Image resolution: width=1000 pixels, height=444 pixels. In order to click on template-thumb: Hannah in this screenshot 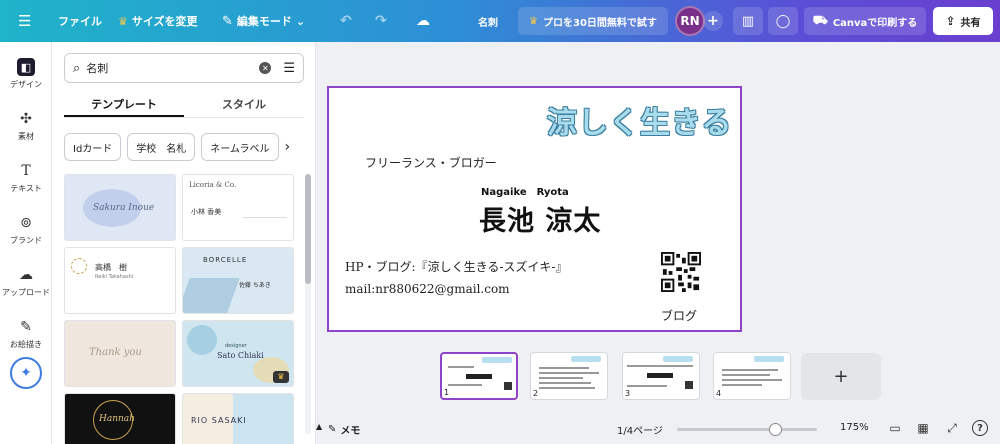, I will do `click(120, 418)`.